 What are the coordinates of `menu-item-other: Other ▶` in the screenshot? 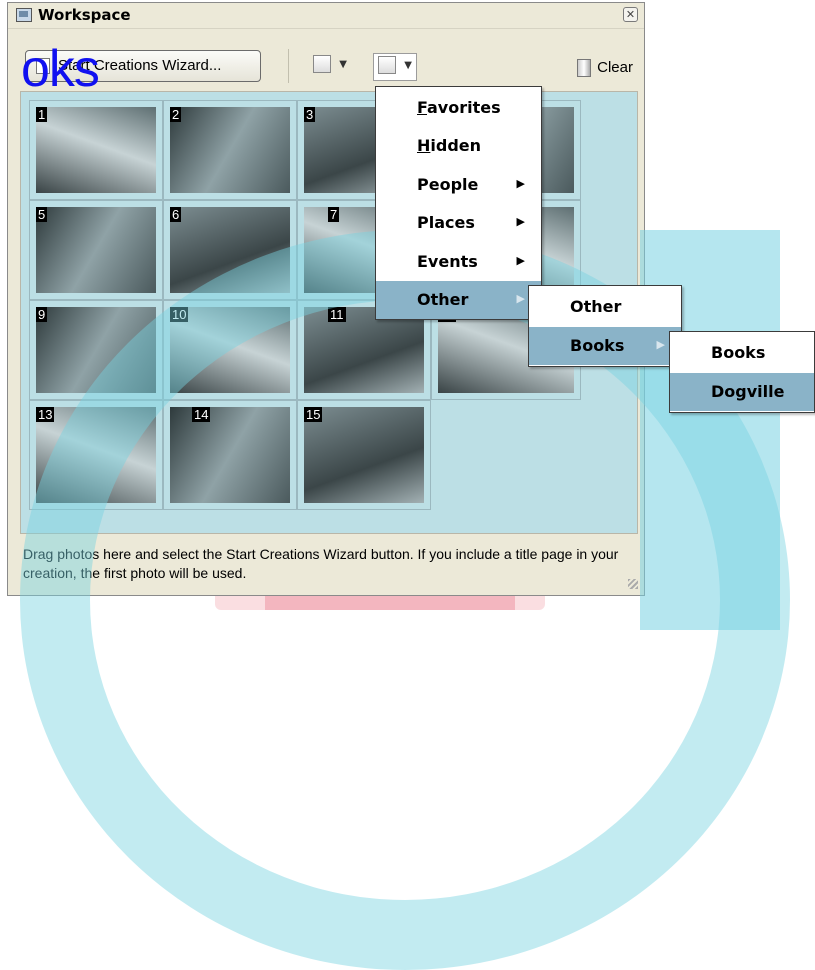 It's located at (458, 300).